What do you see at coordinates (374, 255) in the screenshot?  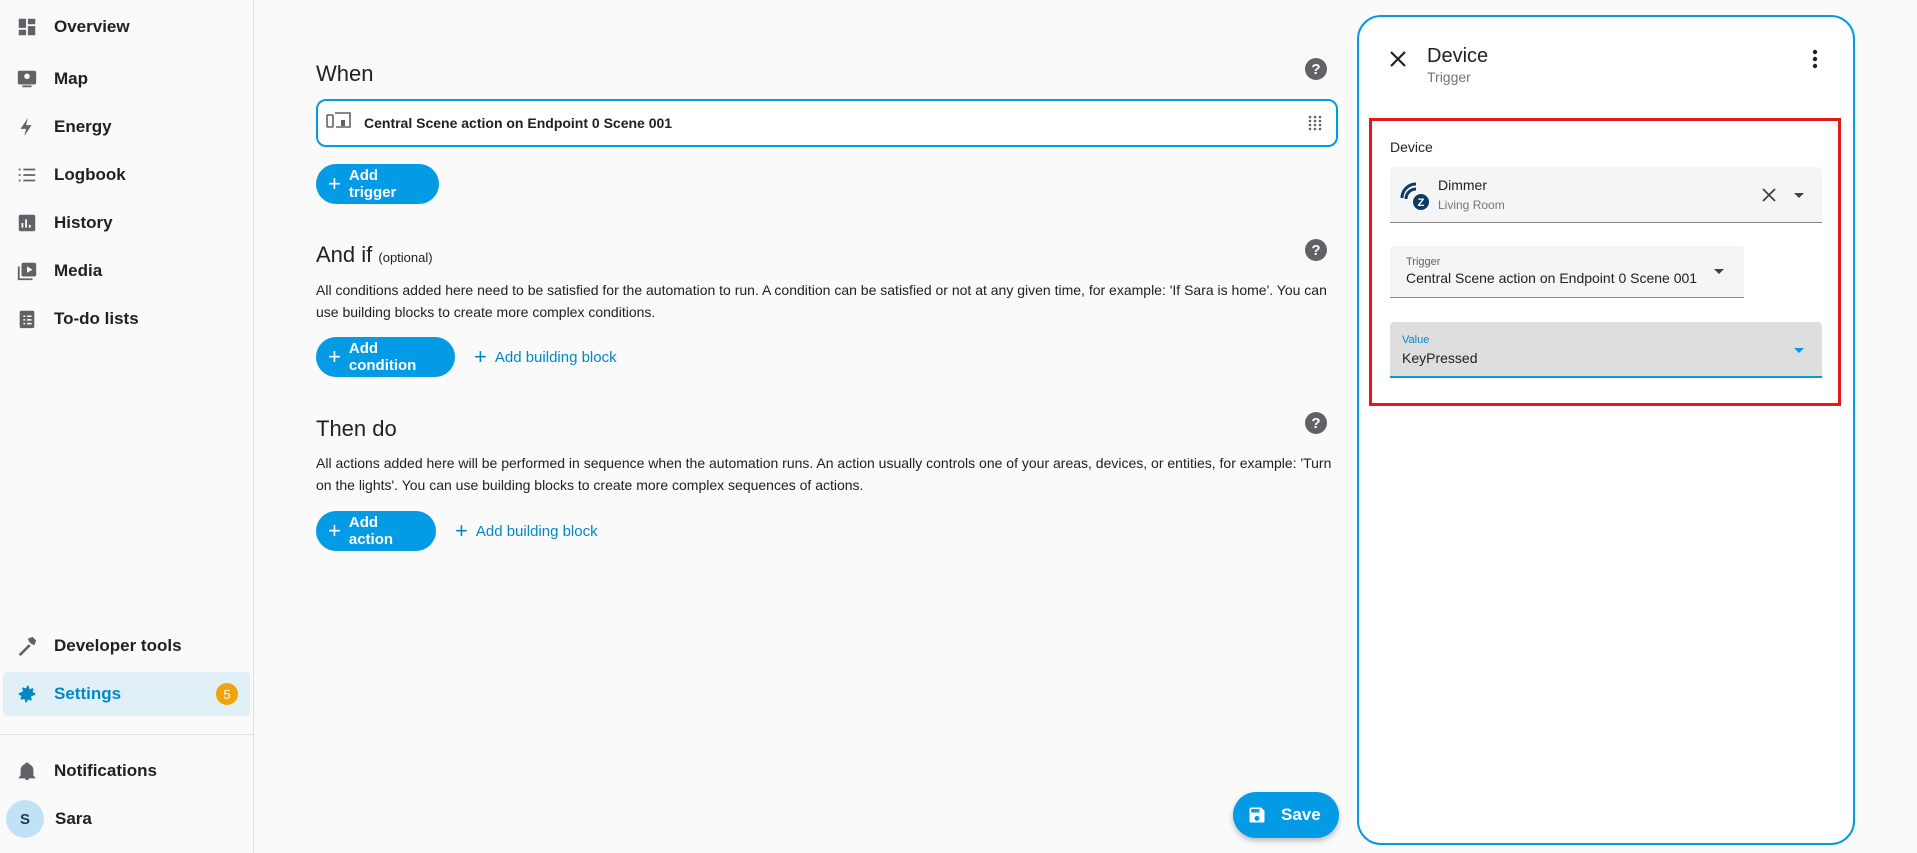 I see `andif-title: And if (optional)` at bounding box center [374, 255].